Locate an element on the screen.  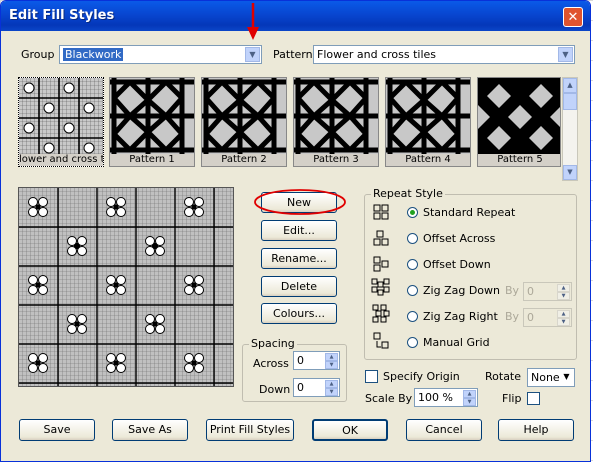
manual-grid-radio is located at coordinates (412, 342).